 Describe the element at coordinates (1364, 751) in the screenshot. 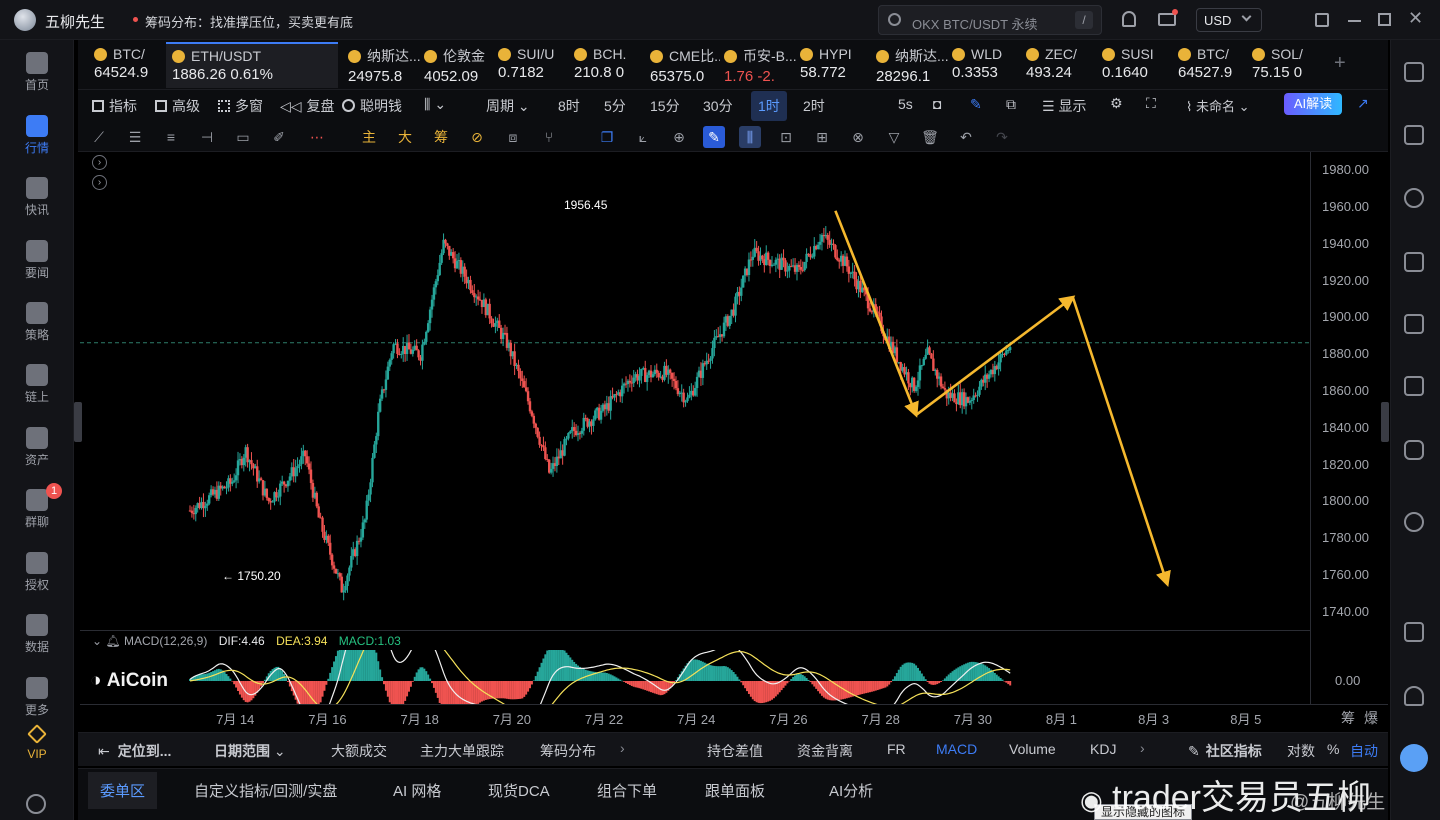

I see `auto-scale-toggle: 自动` at that location.